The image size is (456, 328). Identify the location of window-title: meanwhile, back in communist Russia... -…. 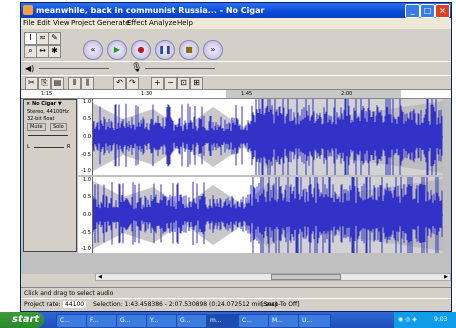
(150, 10).